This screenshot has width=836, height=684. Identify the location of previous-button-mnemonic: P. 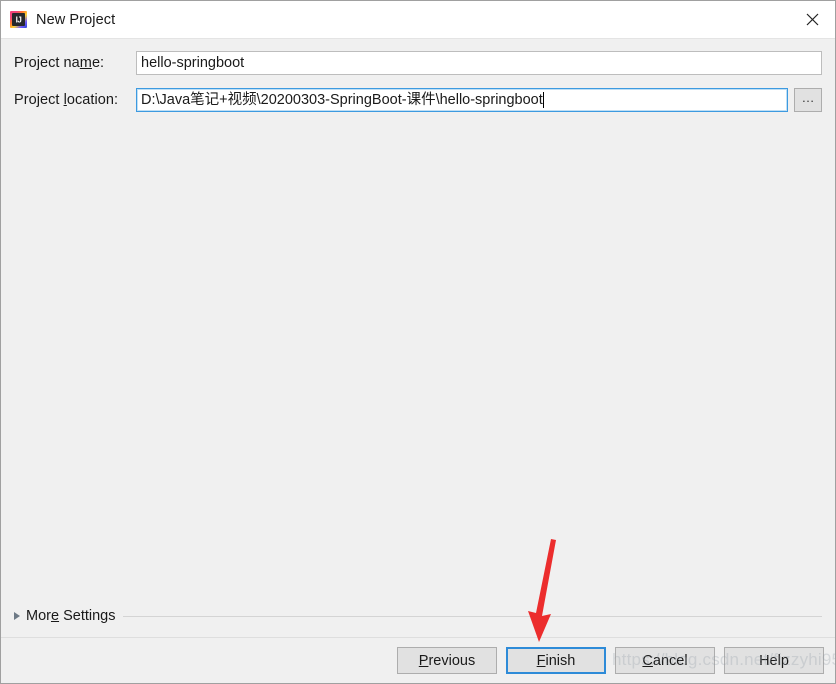
(423, 660).